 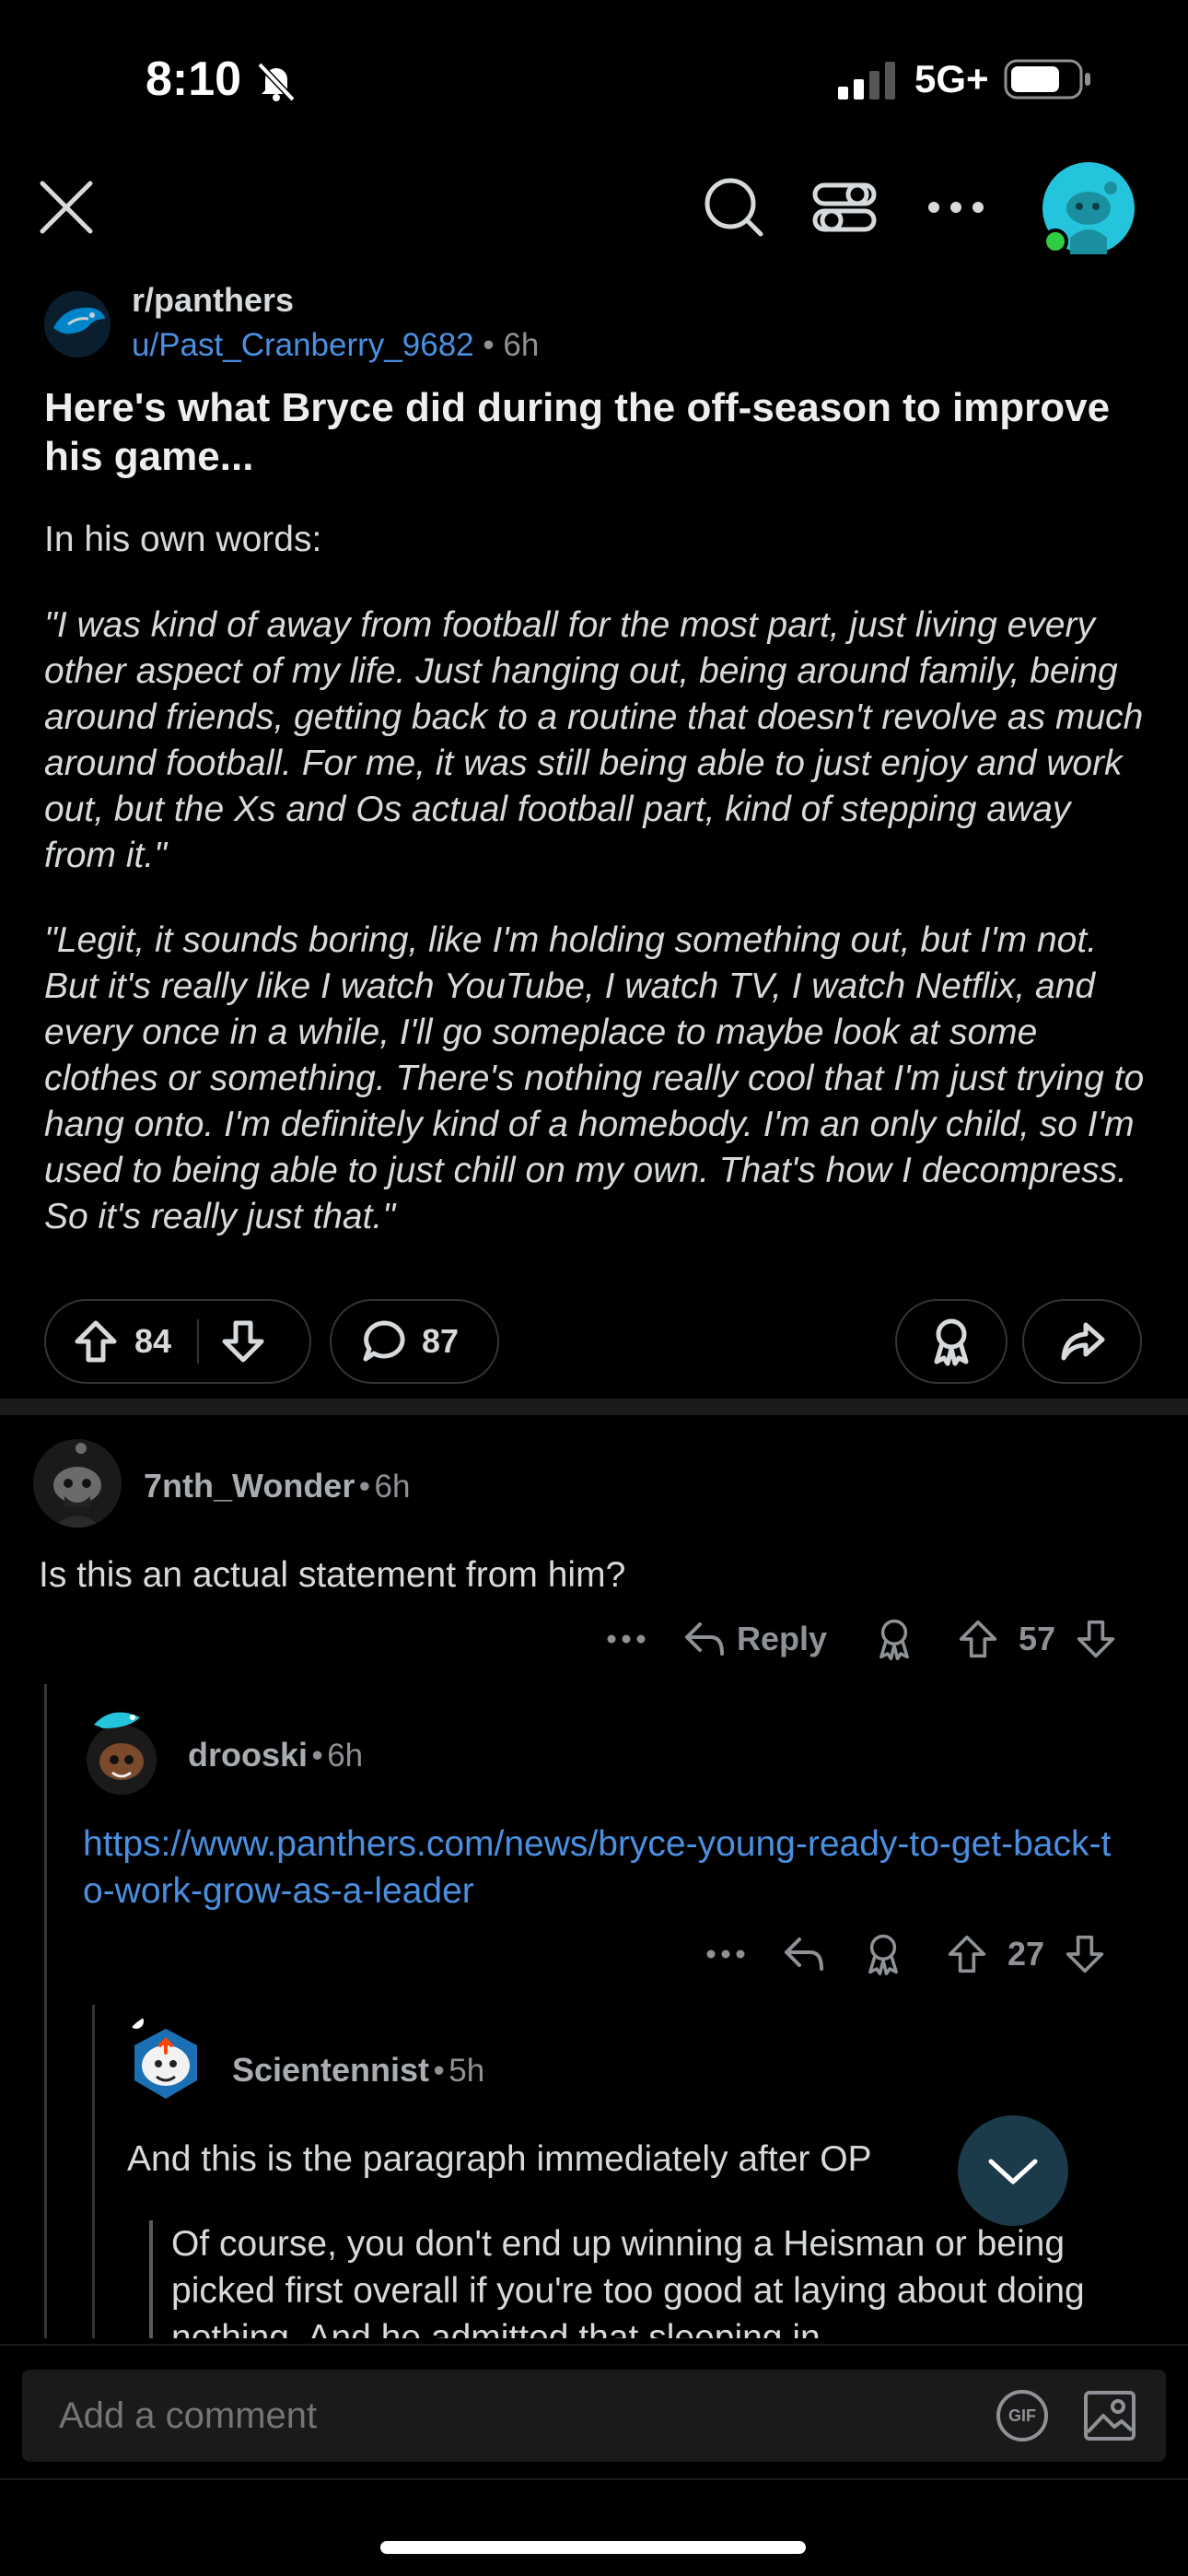 I want to click on search-button, so click(x=734, y=207).